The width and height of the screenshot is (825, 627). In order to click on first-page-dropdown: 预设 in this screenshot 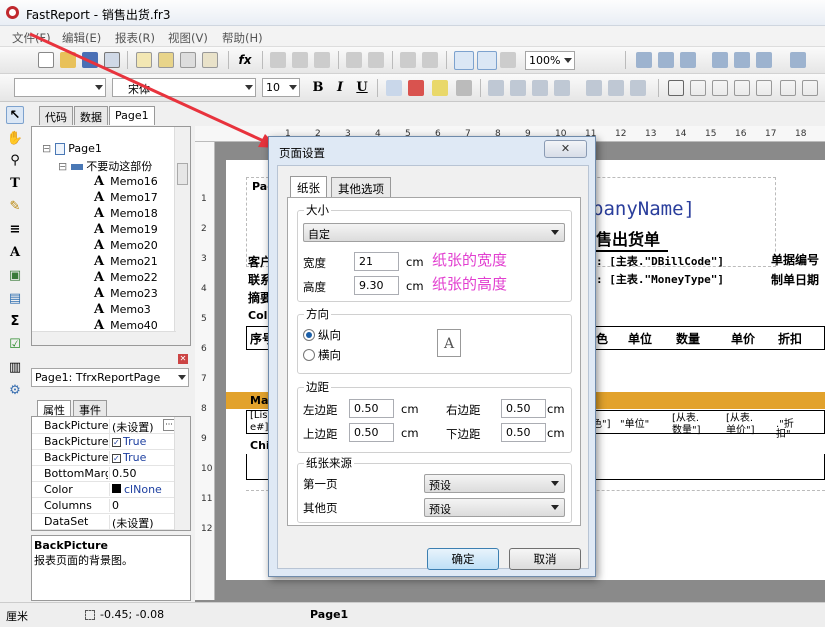, I will do `click(494, 483)`.